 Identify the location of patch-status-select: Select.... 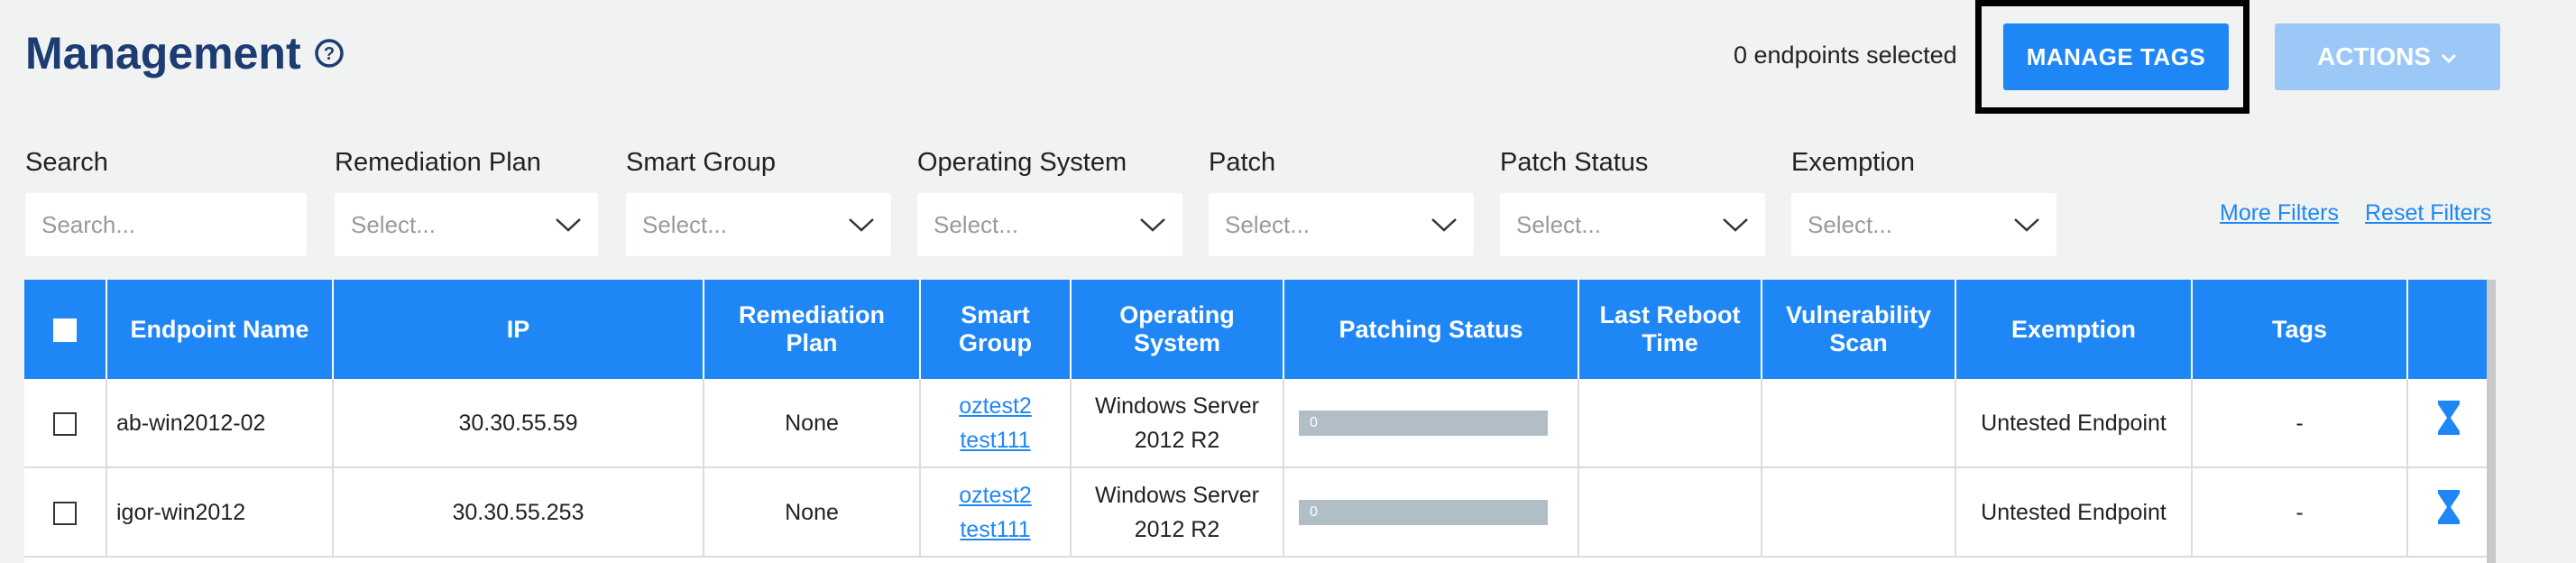
(1632, 224).